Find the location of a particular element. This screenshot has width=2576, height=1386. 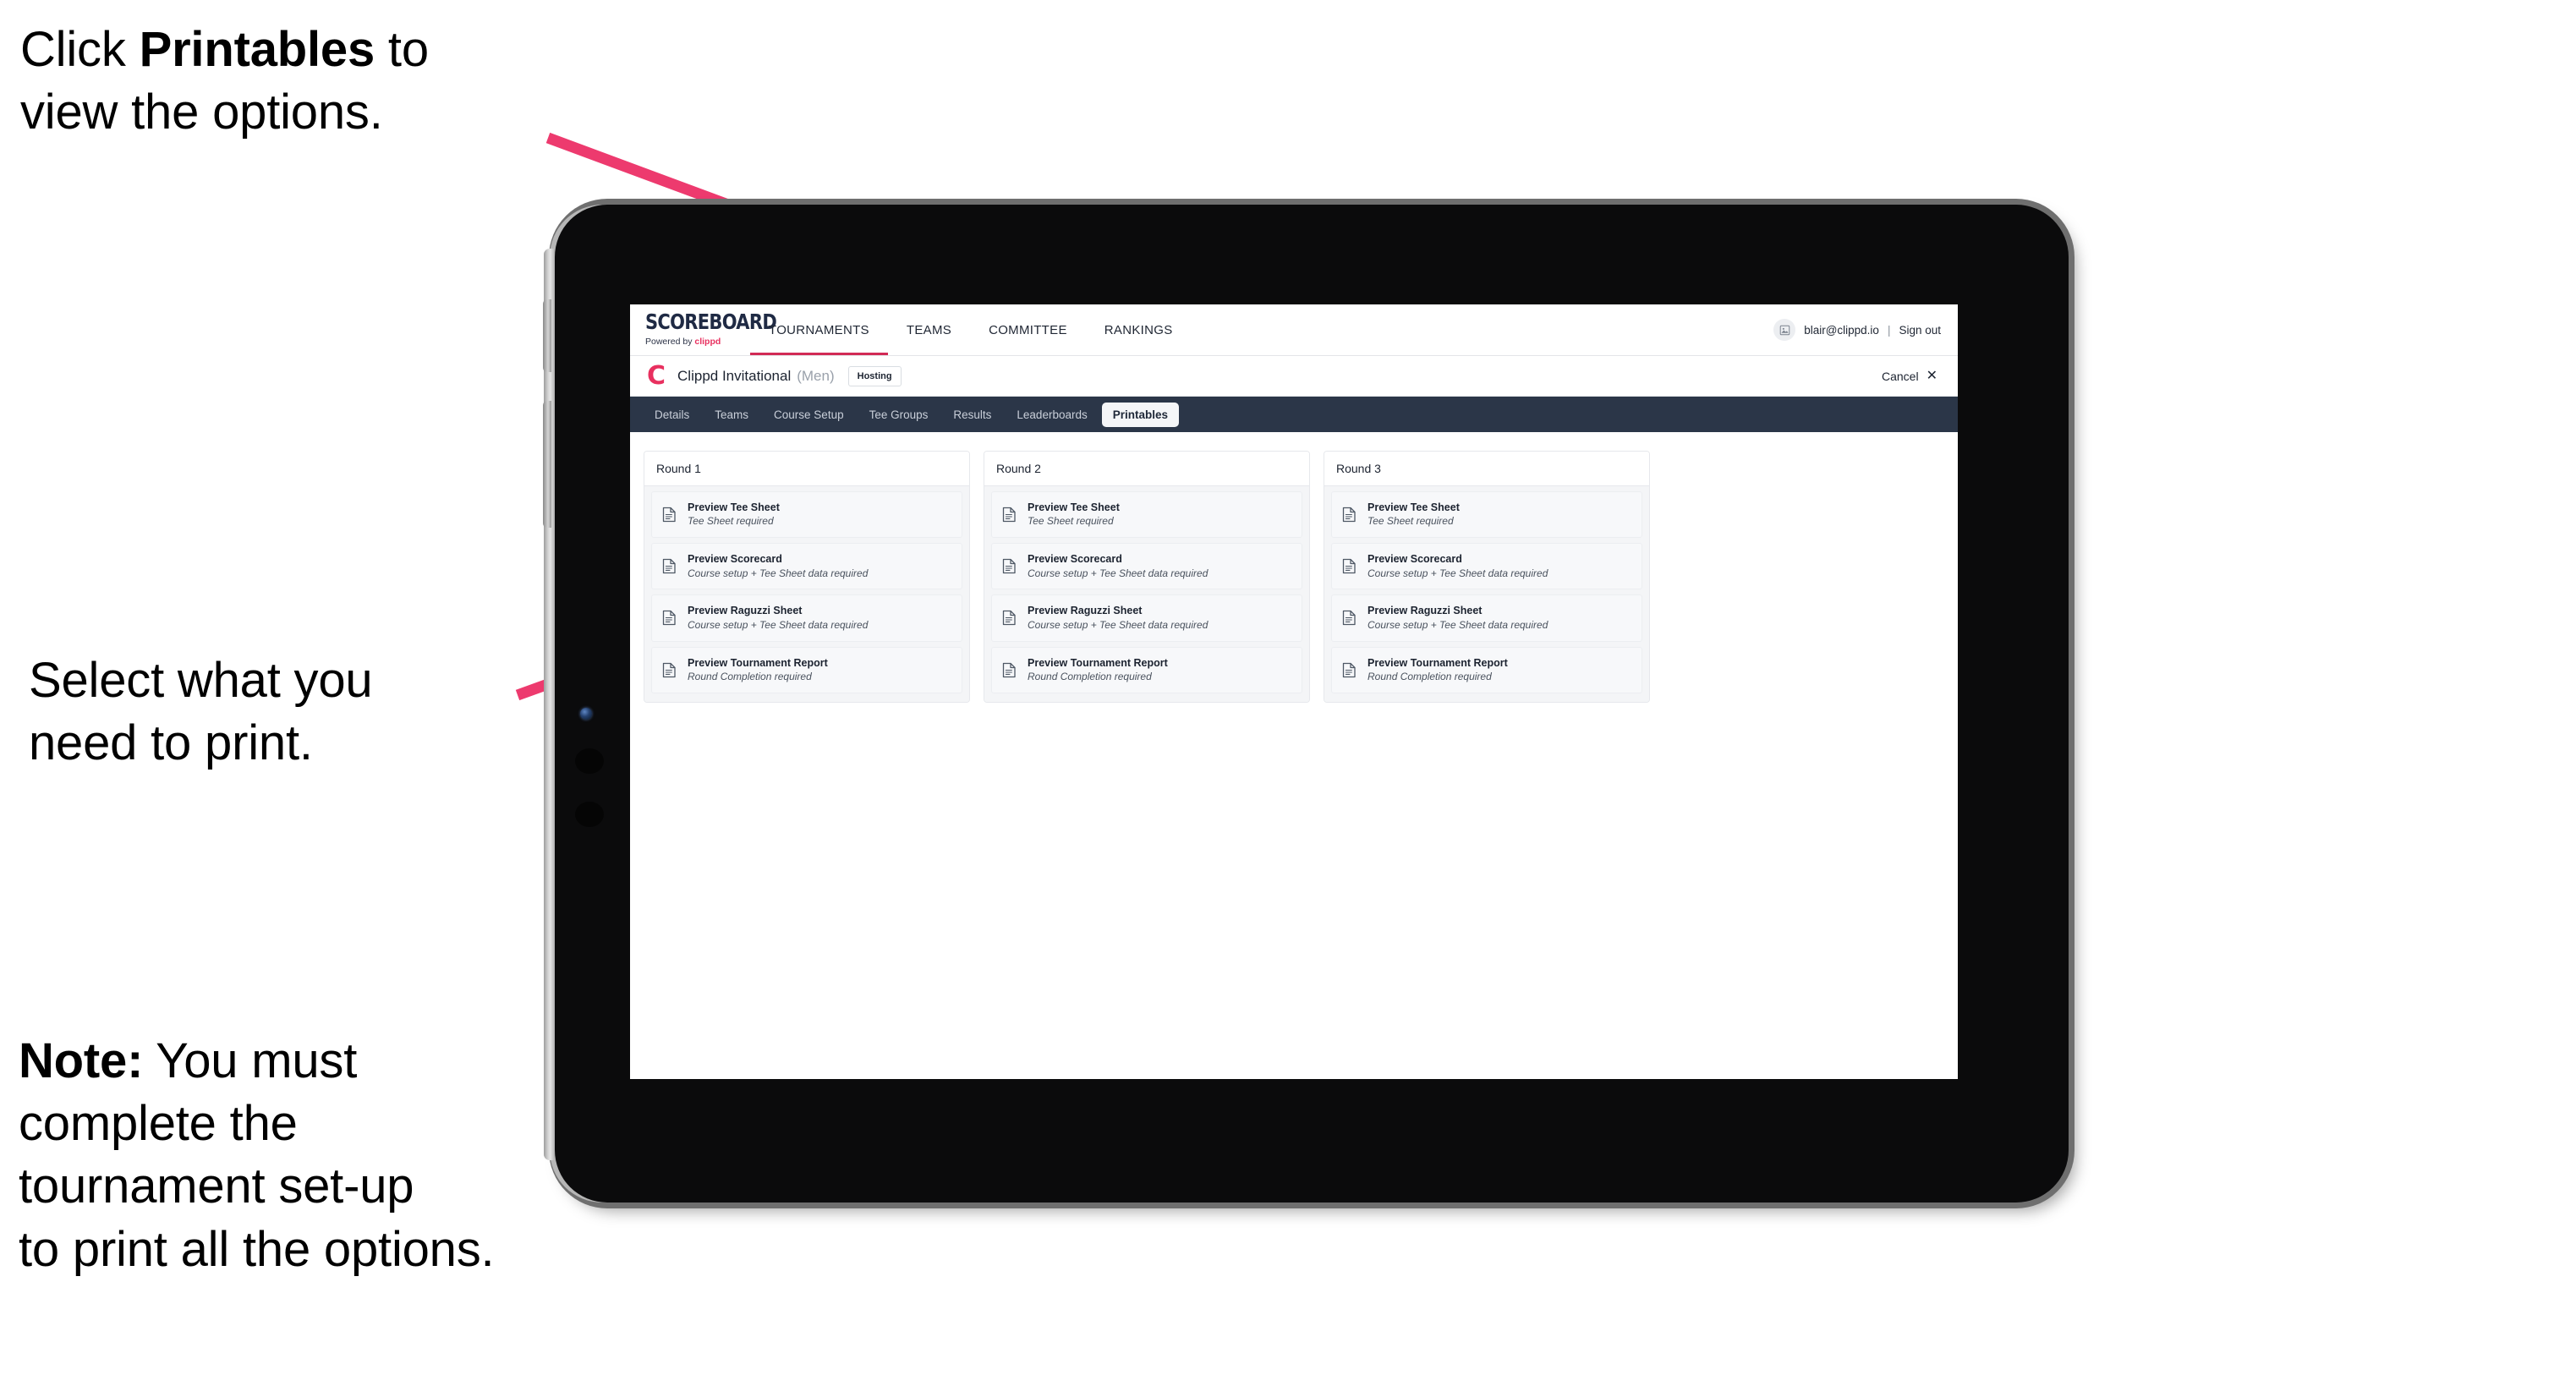

tablet-volume-button is located at coordinates (547, 335).